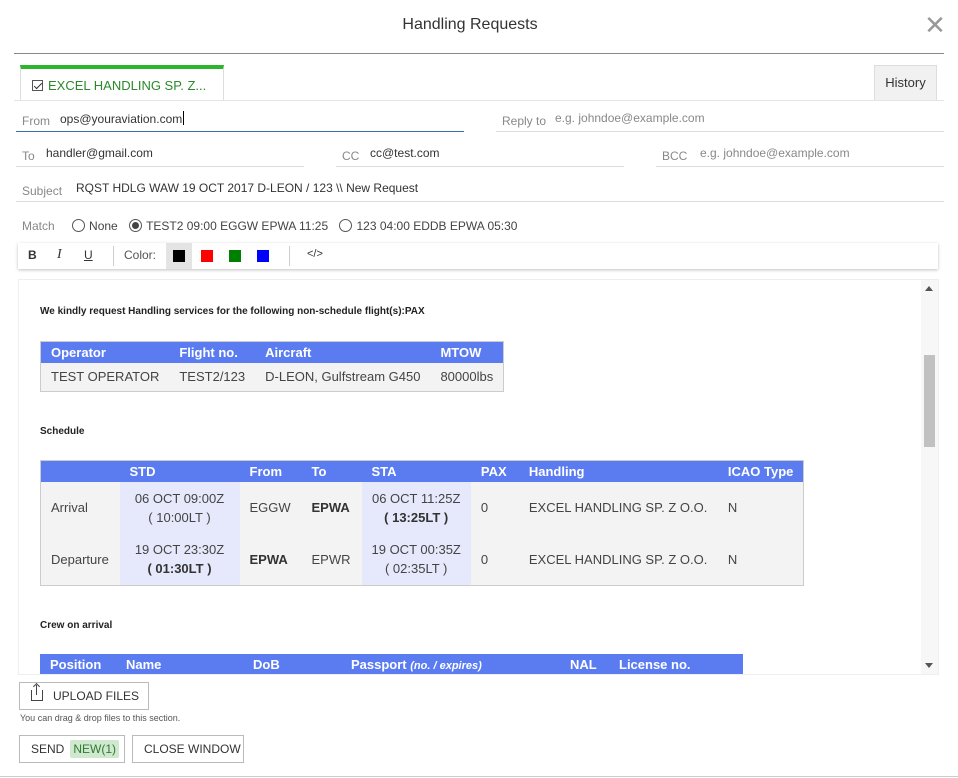 Image resolution: width=958 pixels, height=778 pixels. I want to click on close-icon: ✕, so click(935, 26).